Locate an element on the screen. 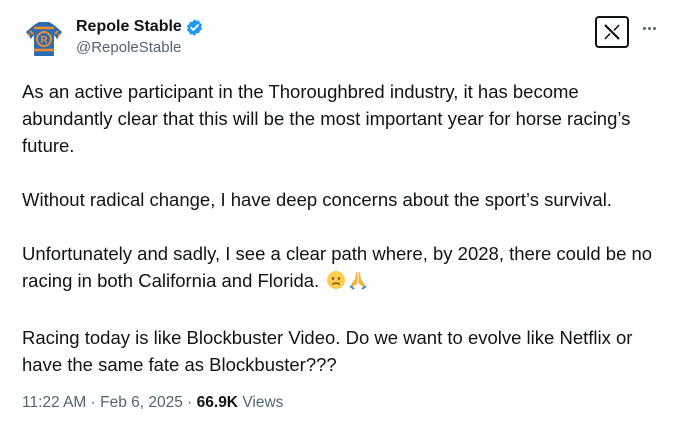  tweet-date: Feb 6, 2025 is located at coordinates (141, 402).